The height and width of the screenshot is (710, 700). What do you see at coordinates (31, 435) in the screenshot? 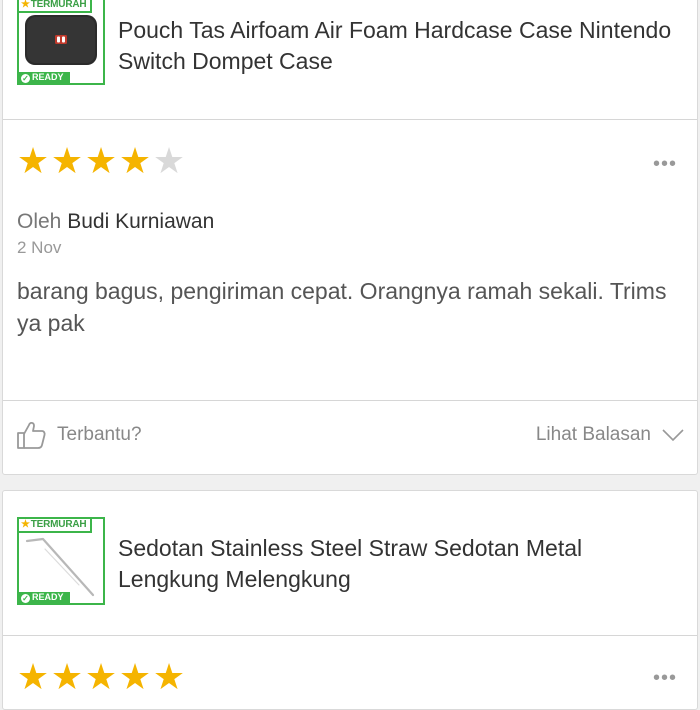
I see `thumbs-up-icon` at bounding box center [31, 435].